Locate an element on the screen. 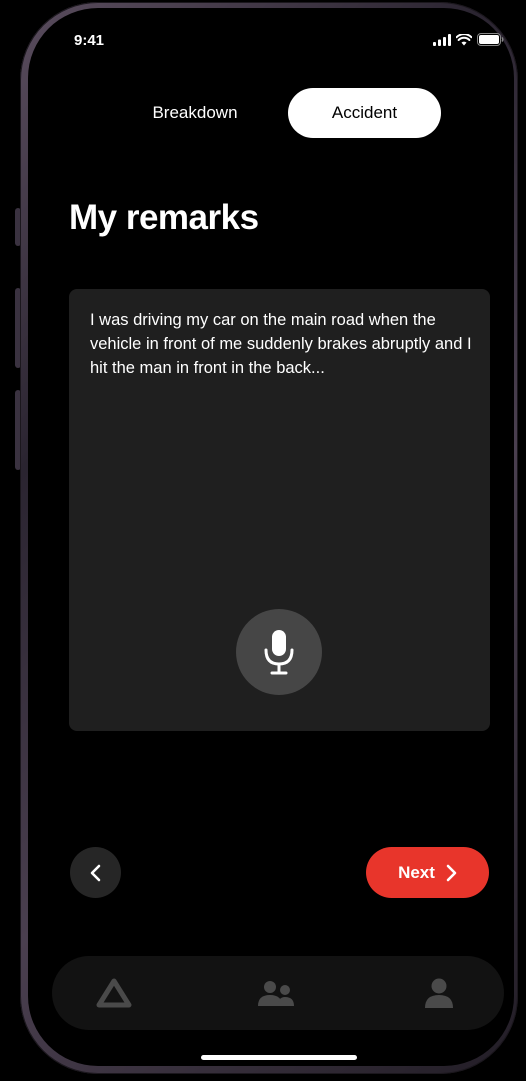  chevron-right-icon is located at coordinates (451, 872).